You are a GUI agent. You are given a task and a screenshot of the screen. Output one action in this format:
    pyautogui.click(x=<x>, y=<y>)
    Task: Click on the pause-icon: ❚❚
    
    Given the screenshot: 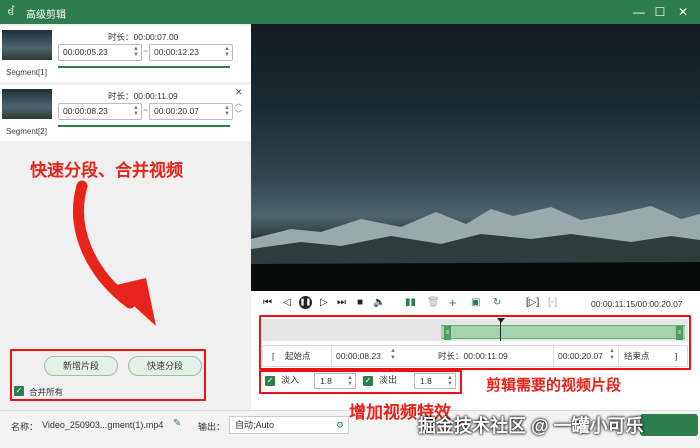 What is the action you would take?
    pyautogui.click(x=305, y=302)
    